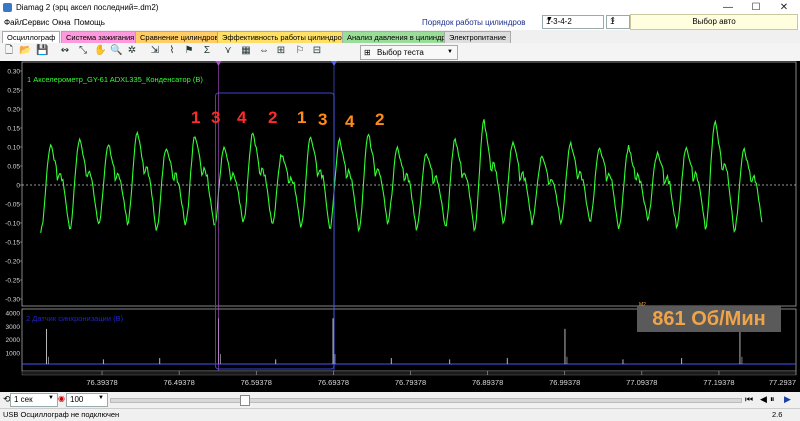 Image resolution: width=800 pixels, height=421 pixels. What do you see at coordinates (756, 7) in the screenshot?
I see `maximize-button: ☐` at bounding box center [756, 7].